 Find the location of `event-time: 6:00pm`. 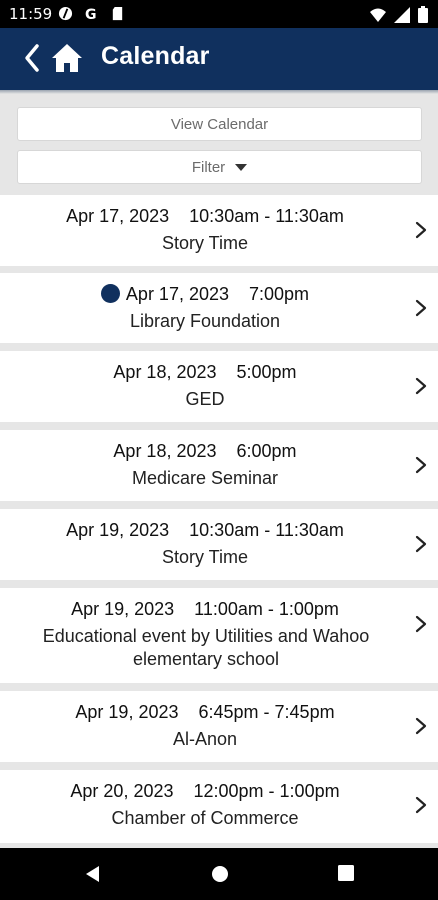

event-time: 6:00pm is located at coordinates (266, 451).